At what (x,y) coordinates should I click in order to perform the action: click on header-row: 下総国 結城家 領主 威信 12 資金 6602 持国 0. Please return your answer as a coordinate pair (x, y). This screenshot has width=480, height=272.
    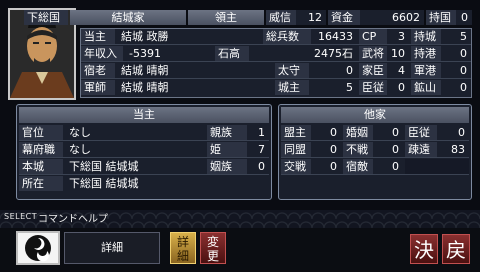
    Looking at the image, I should click on (248, 18).